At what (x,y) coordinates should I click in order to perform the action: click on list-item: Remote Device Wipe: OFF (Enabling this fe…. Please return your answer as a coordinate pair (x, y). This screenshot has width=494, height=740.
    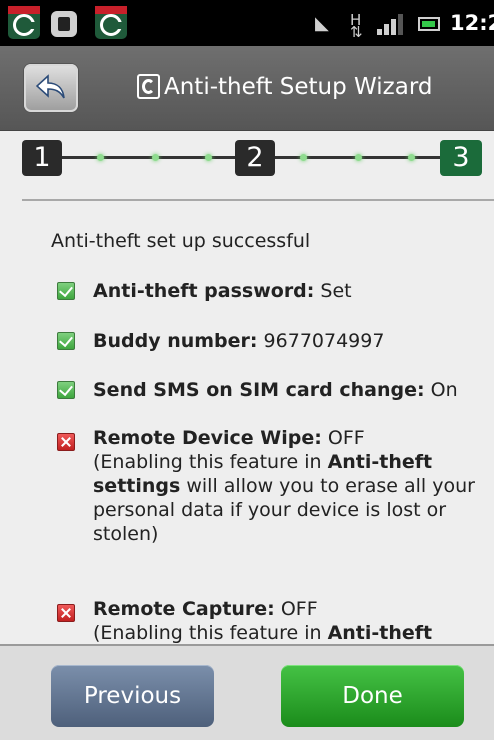
    Looking at the image, I should click on (290, 486).